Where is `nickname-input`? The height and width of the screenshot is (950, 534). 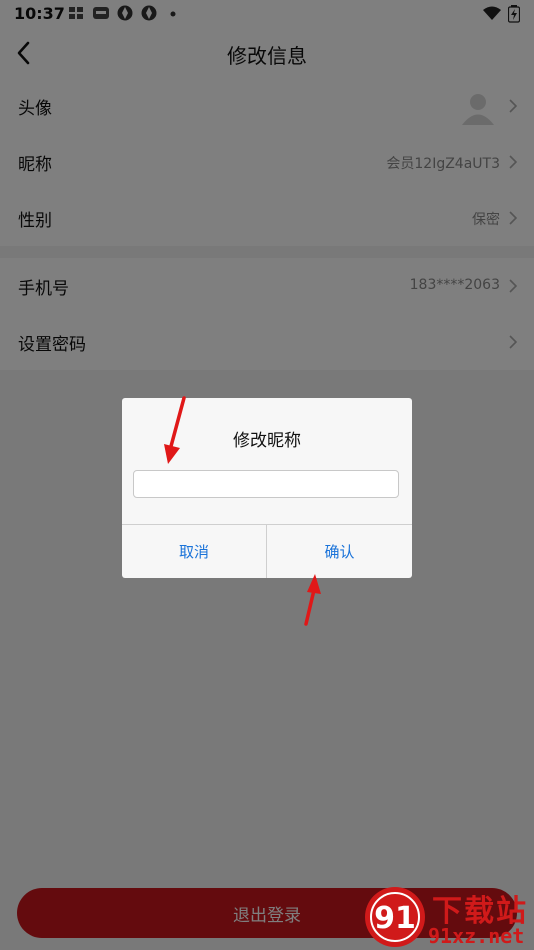 nickname-input is located at coordinates (266, 484).